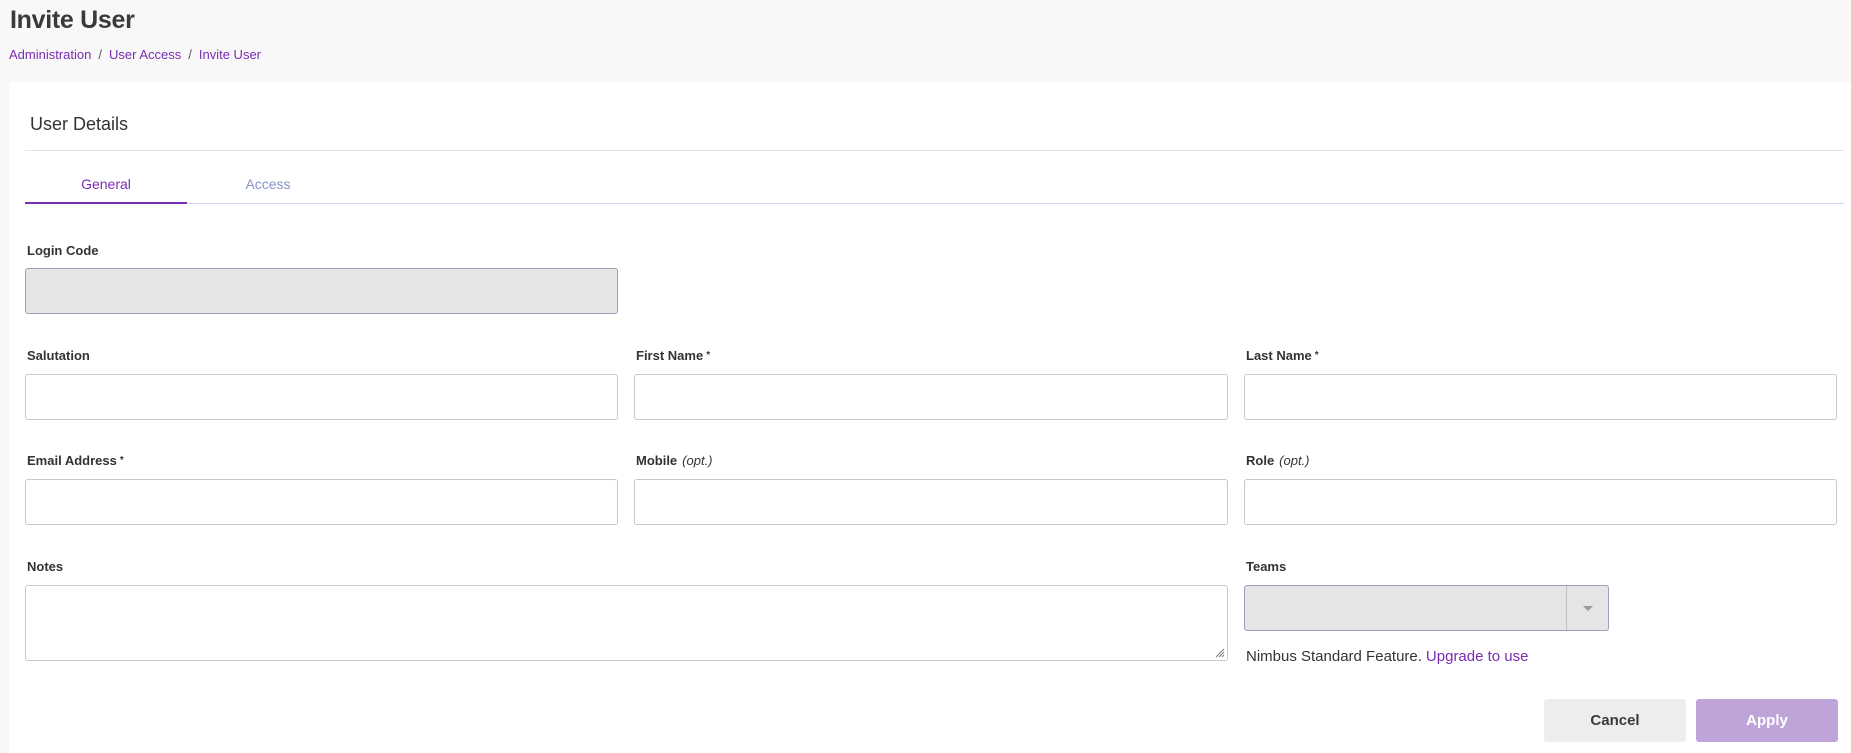 The width and height of the screenshot is (1851, 753). Describe the element at coordinates (931, 397) in the screenshot. I see `first-name-input` at that location.